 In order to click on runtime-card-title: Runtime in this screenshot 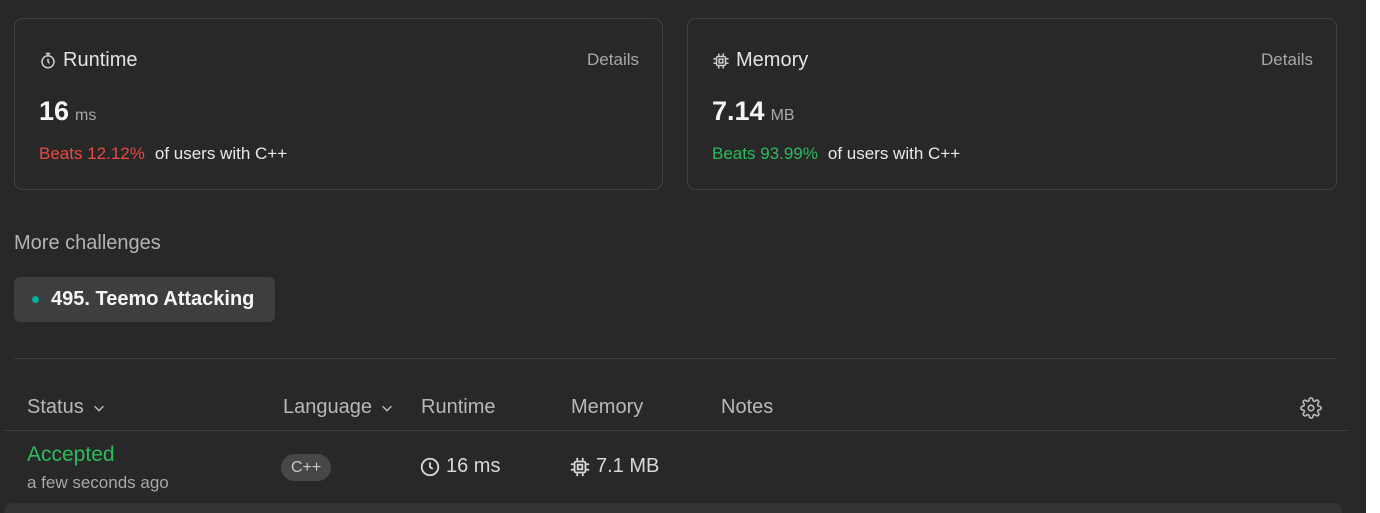, I will do `click(88, 60)`.